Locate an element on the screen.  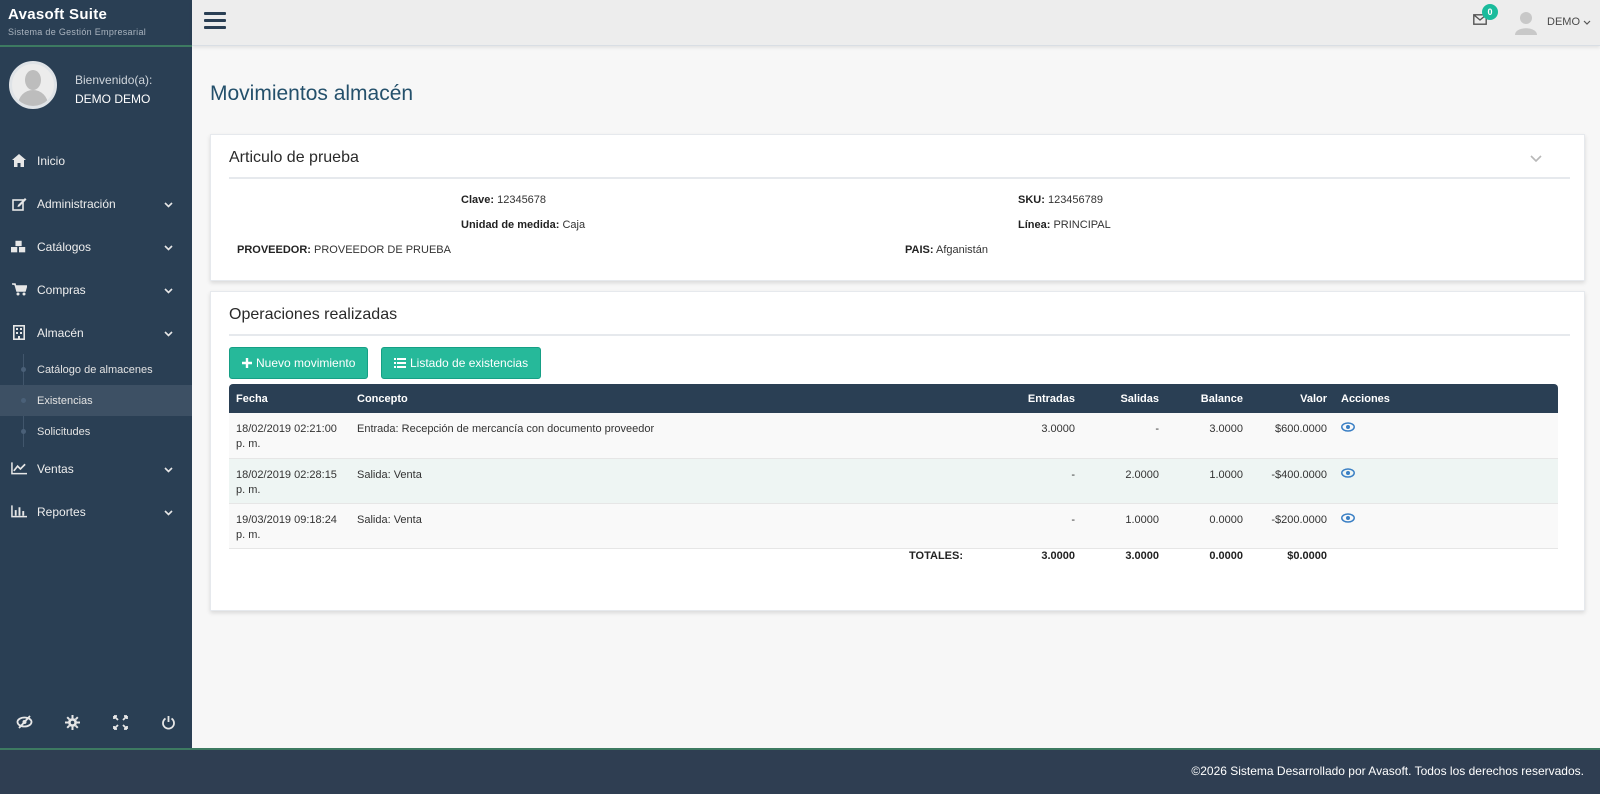
gear-icon is located at coordinates (72, 722).